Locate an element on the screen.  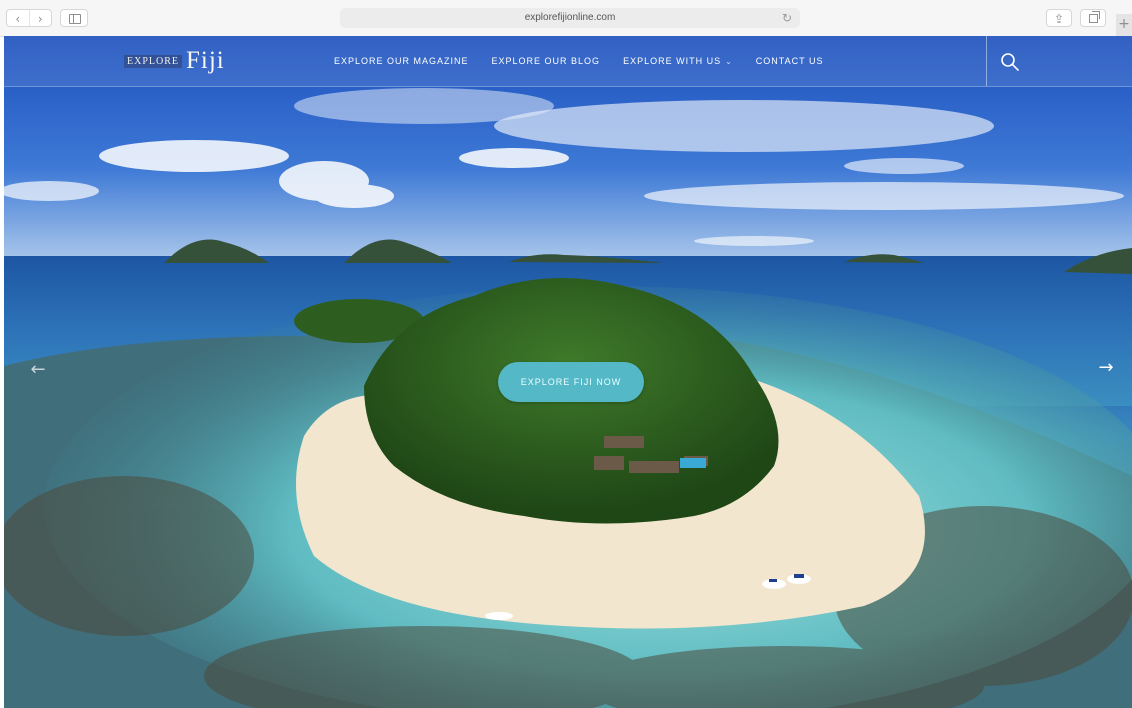
nav-link-contact: CONTACT US is located at coordinates (790, 61).